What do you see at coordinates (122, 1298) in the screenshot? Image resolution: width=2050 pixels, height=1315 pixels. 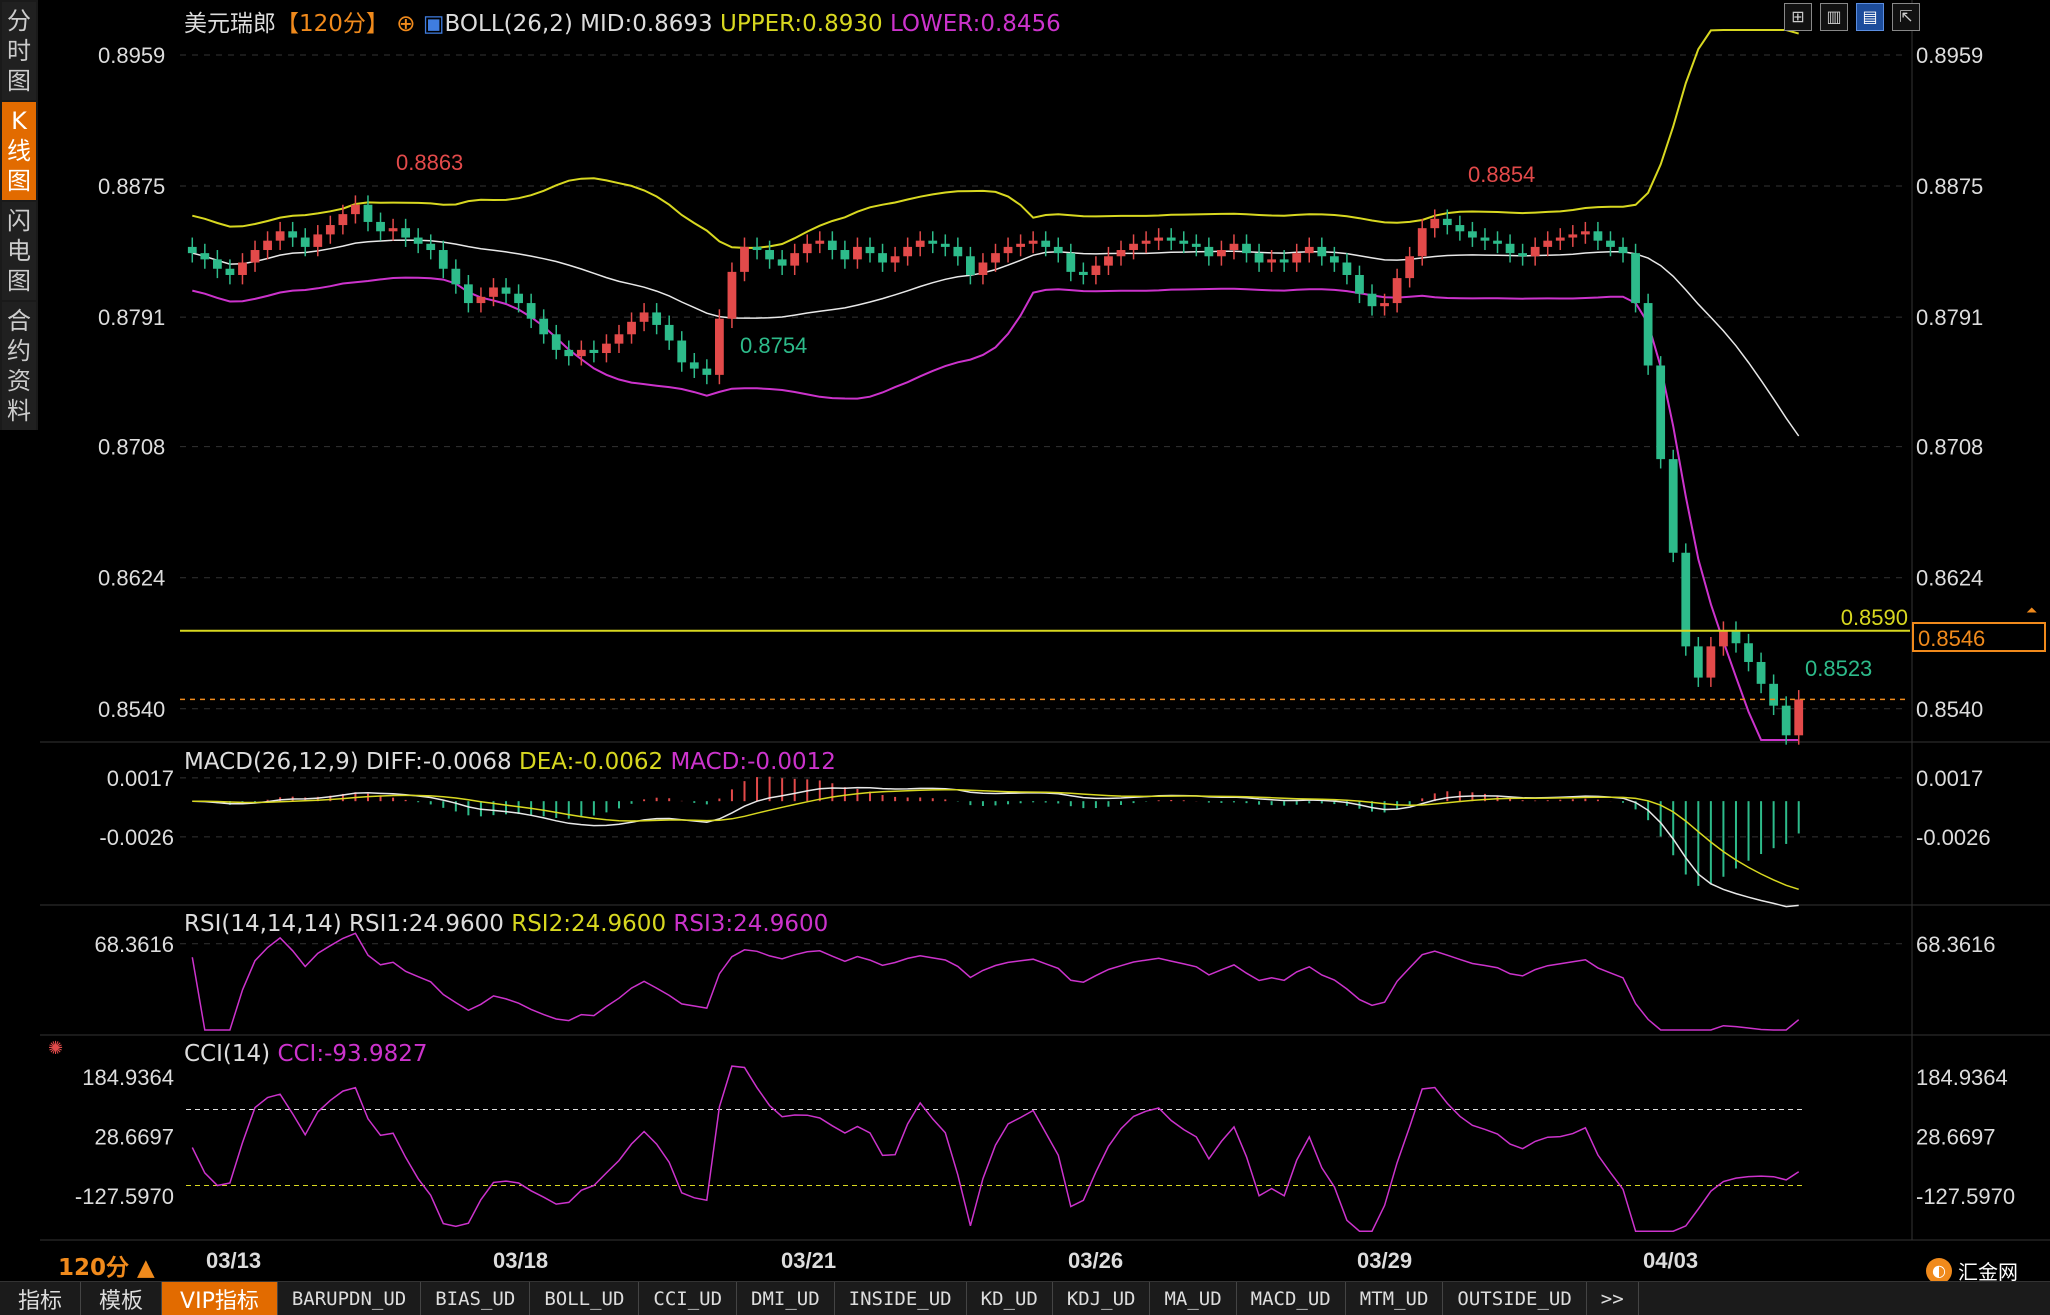 I see `bottom-tab-1: 模板` at bounding box center [122, 1298].